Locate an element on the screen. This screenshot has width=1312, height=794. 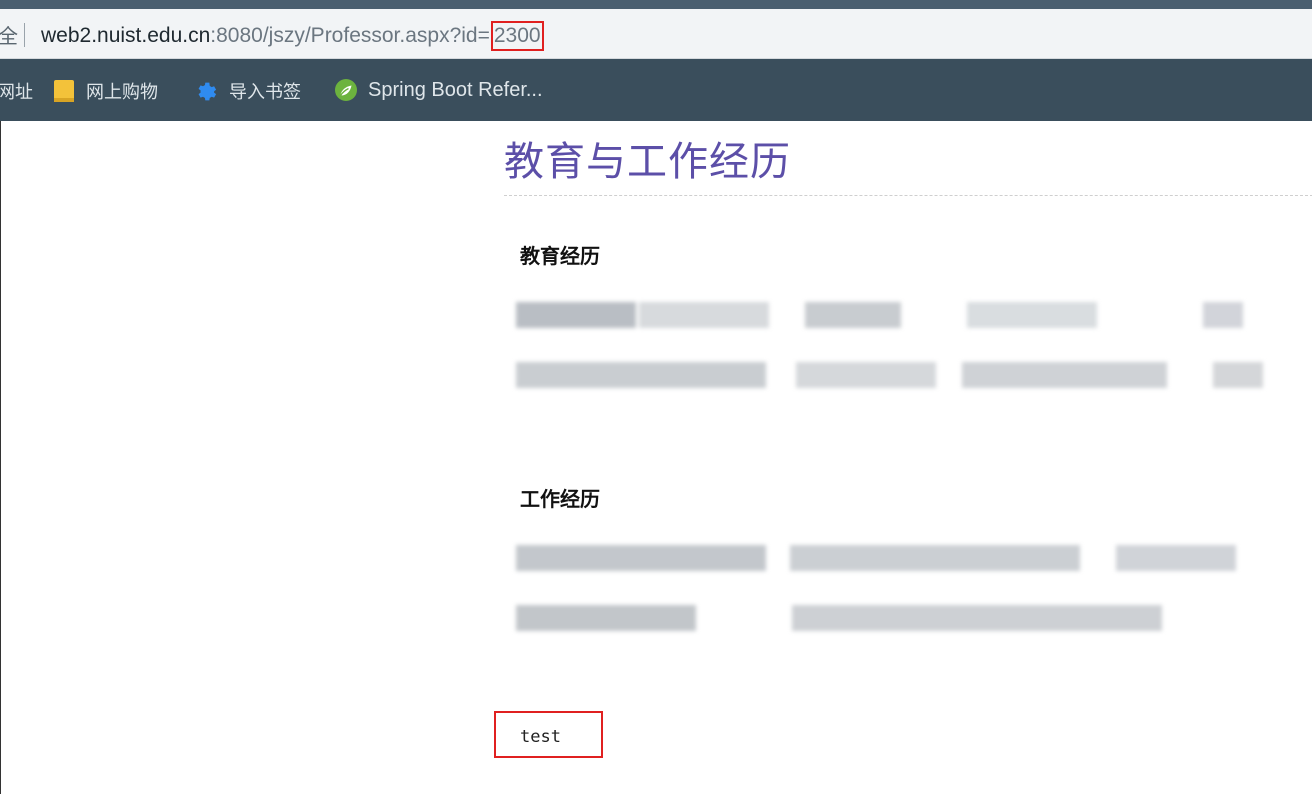
url-path: :8080/jszy/Professor.aspx?id= is located at coordinates (350, 35).